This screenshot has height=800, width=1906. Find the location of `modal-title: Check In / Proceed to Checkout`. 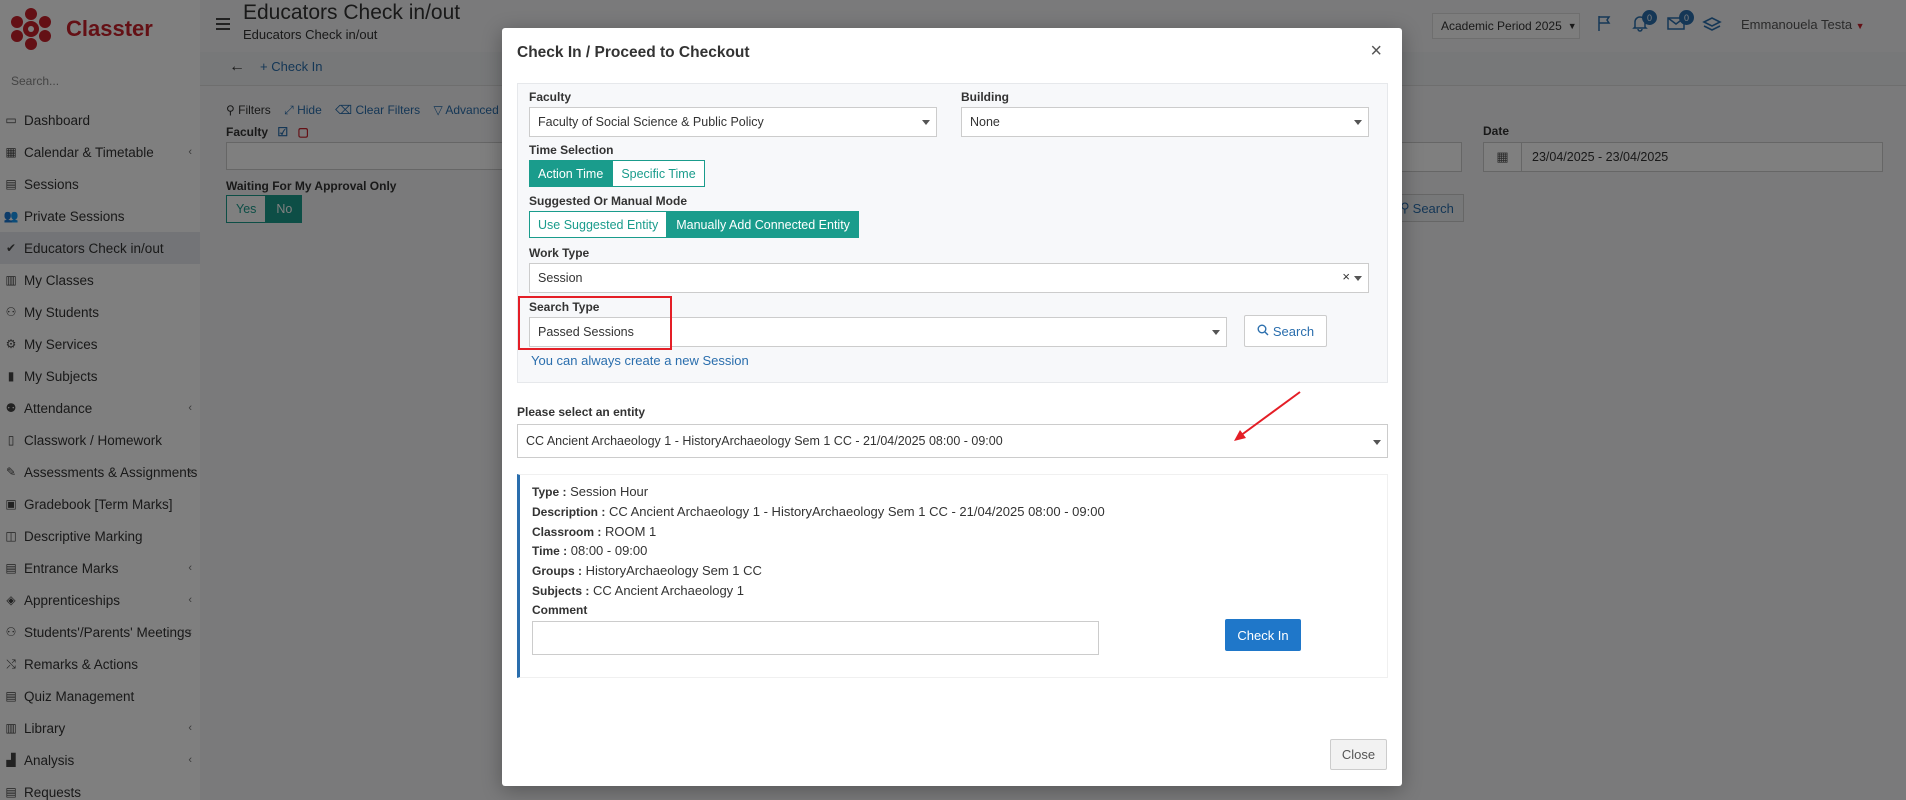

modal-title: Check In / Proceed to Checkout is located at coordinates (633, 52).